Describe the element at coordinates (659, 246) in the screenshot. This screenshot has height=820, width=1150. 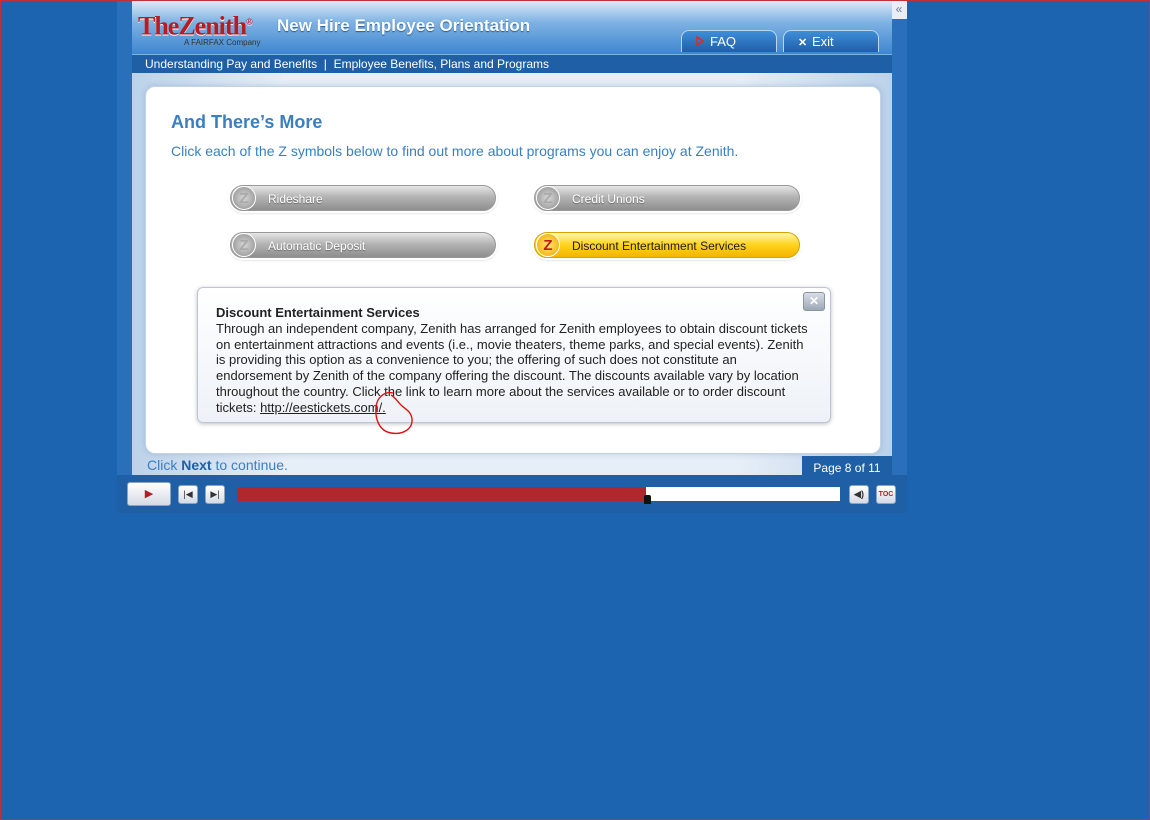
I see `program-label: Discount Entertainment Services` at that location.